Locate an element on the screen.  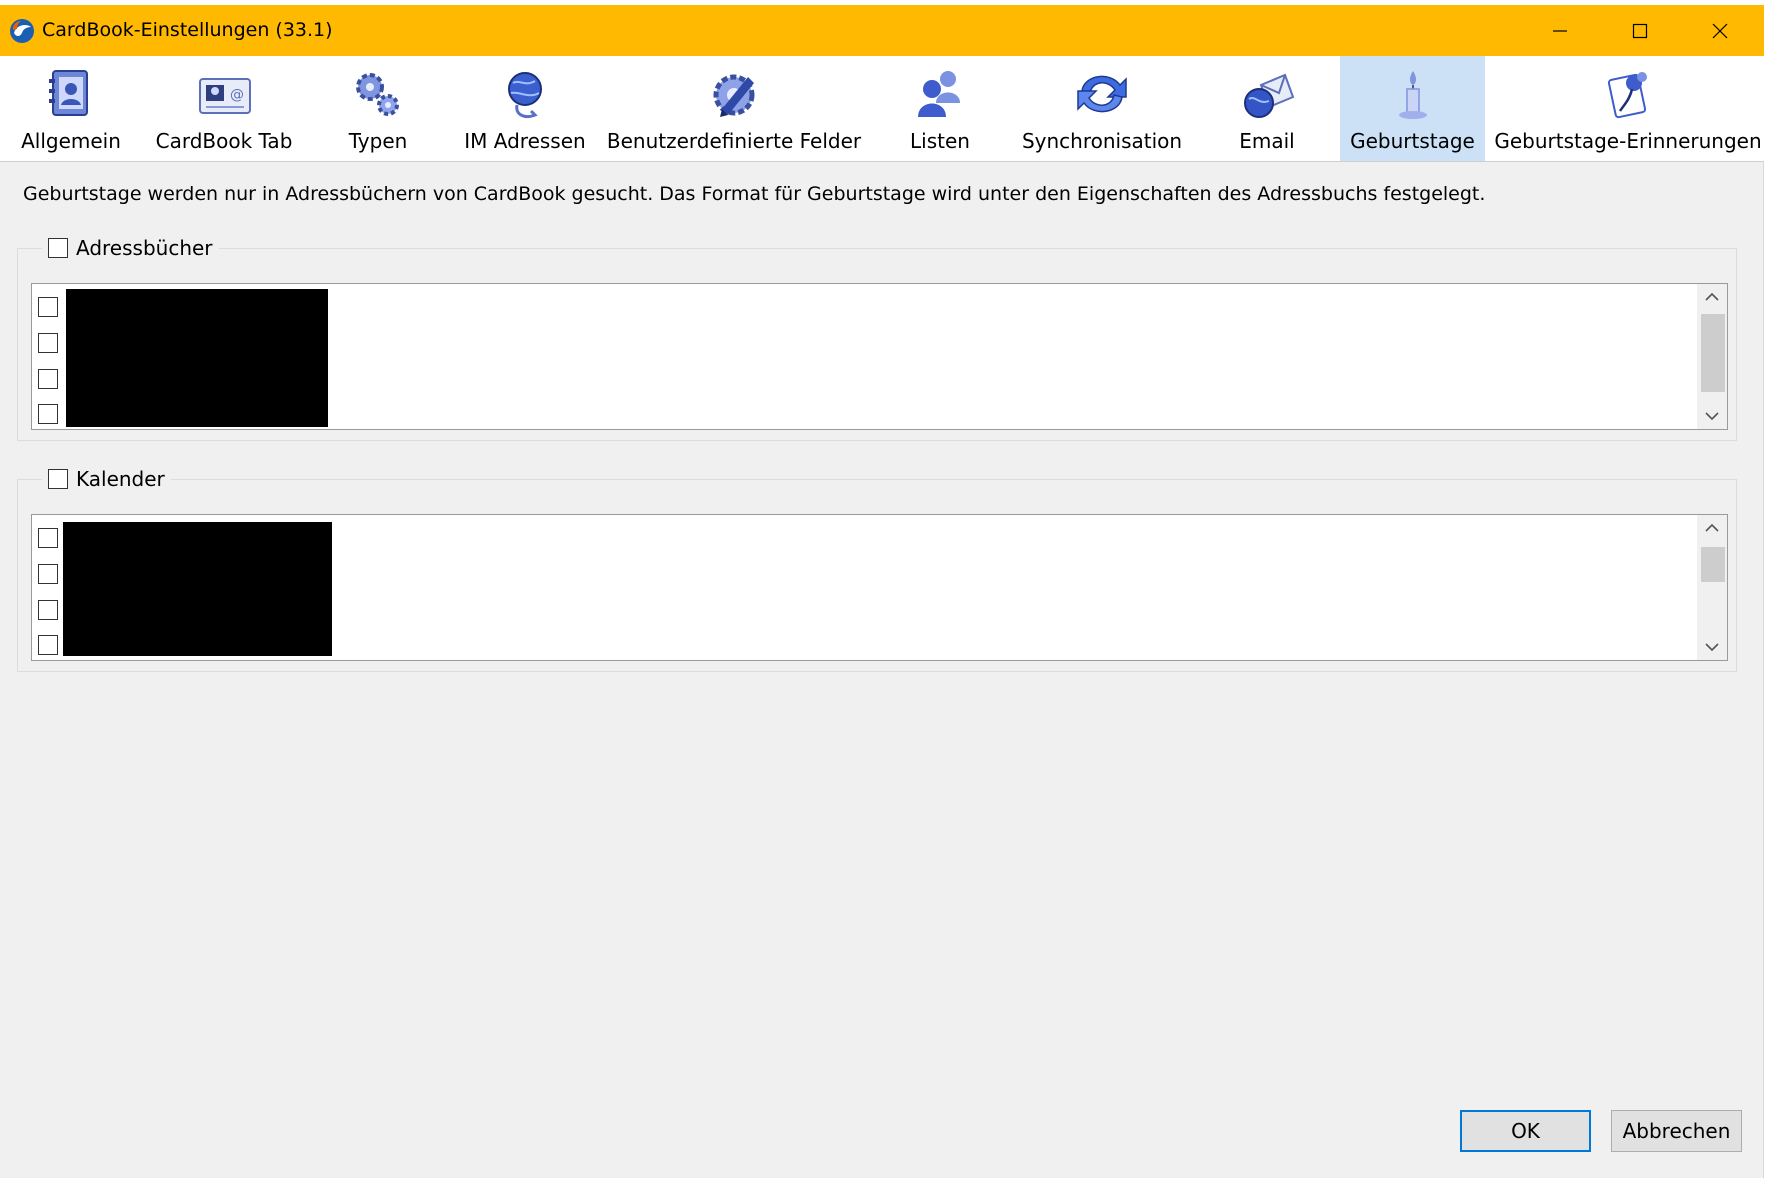
maximize-button is located at coordinates (1640, 30).